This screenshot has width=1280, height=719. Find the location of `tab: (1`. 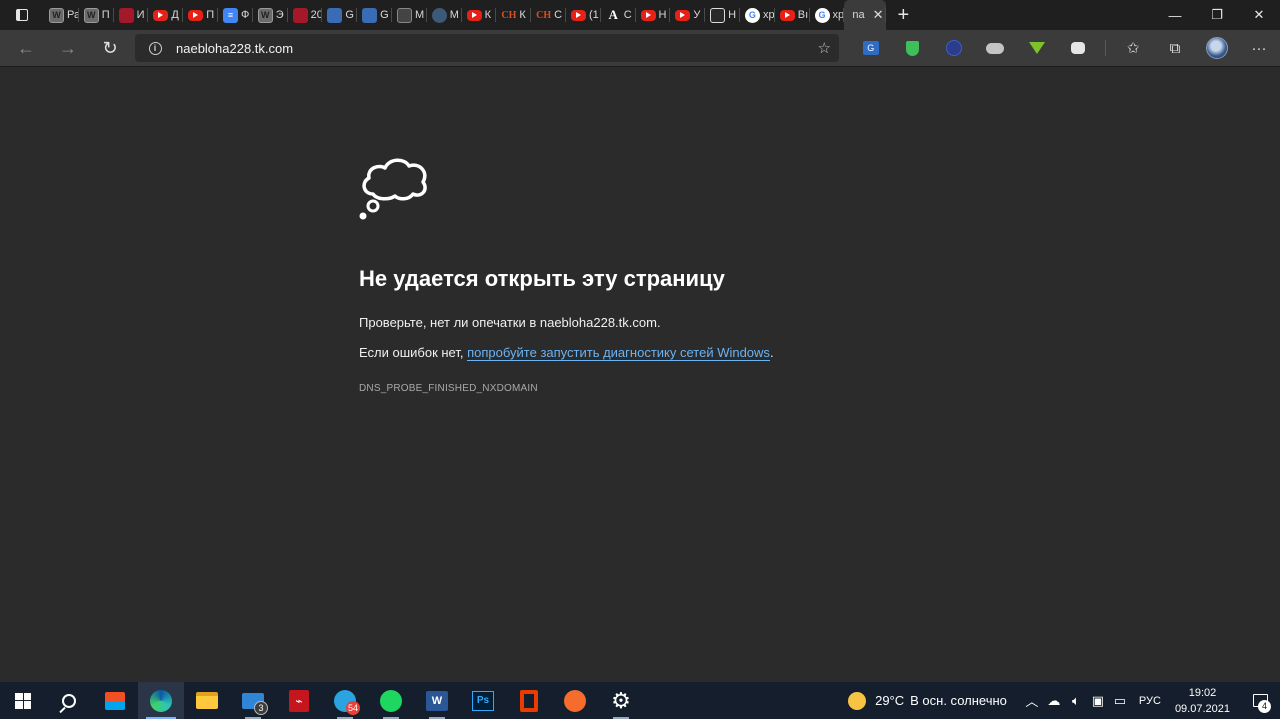

tab: (1 is located at coordinates (583, 15).